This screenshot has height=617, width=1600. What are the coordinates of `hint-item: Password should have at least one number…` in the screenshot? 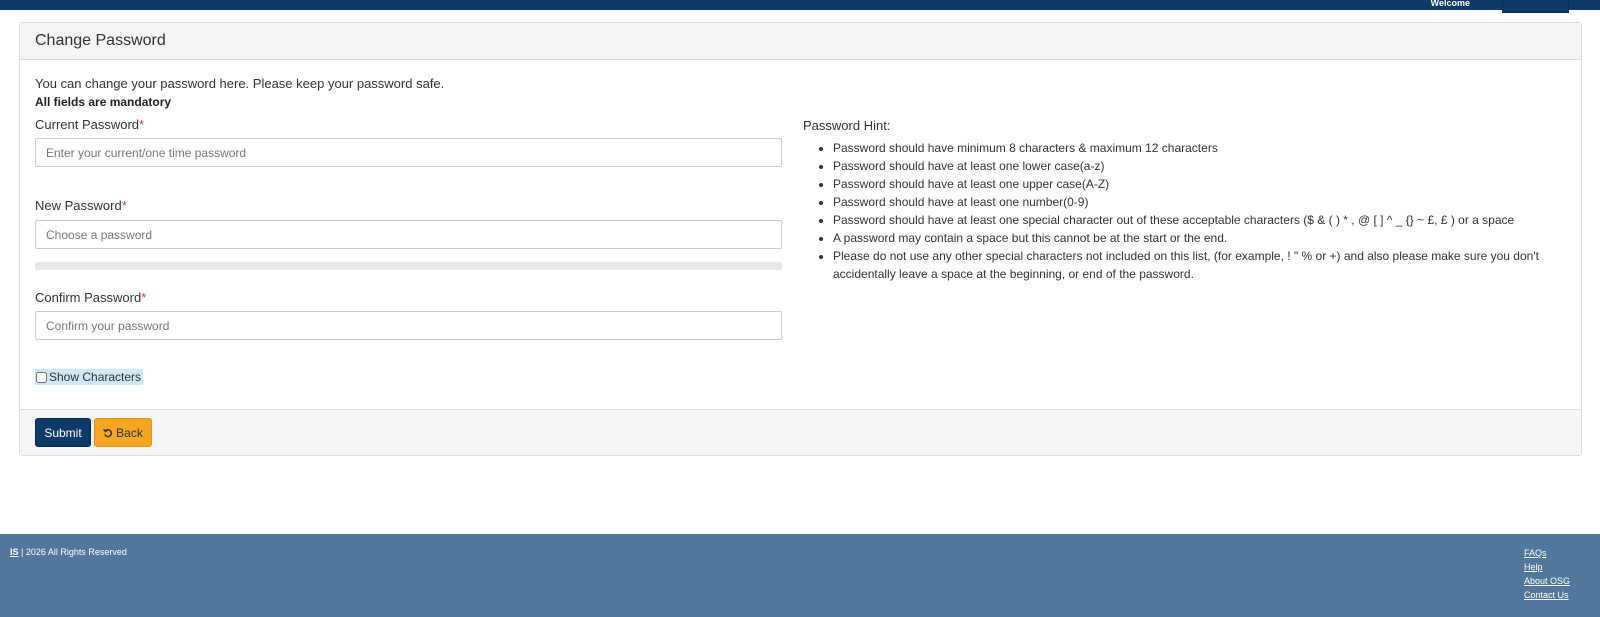 It's located at (1188, 202).